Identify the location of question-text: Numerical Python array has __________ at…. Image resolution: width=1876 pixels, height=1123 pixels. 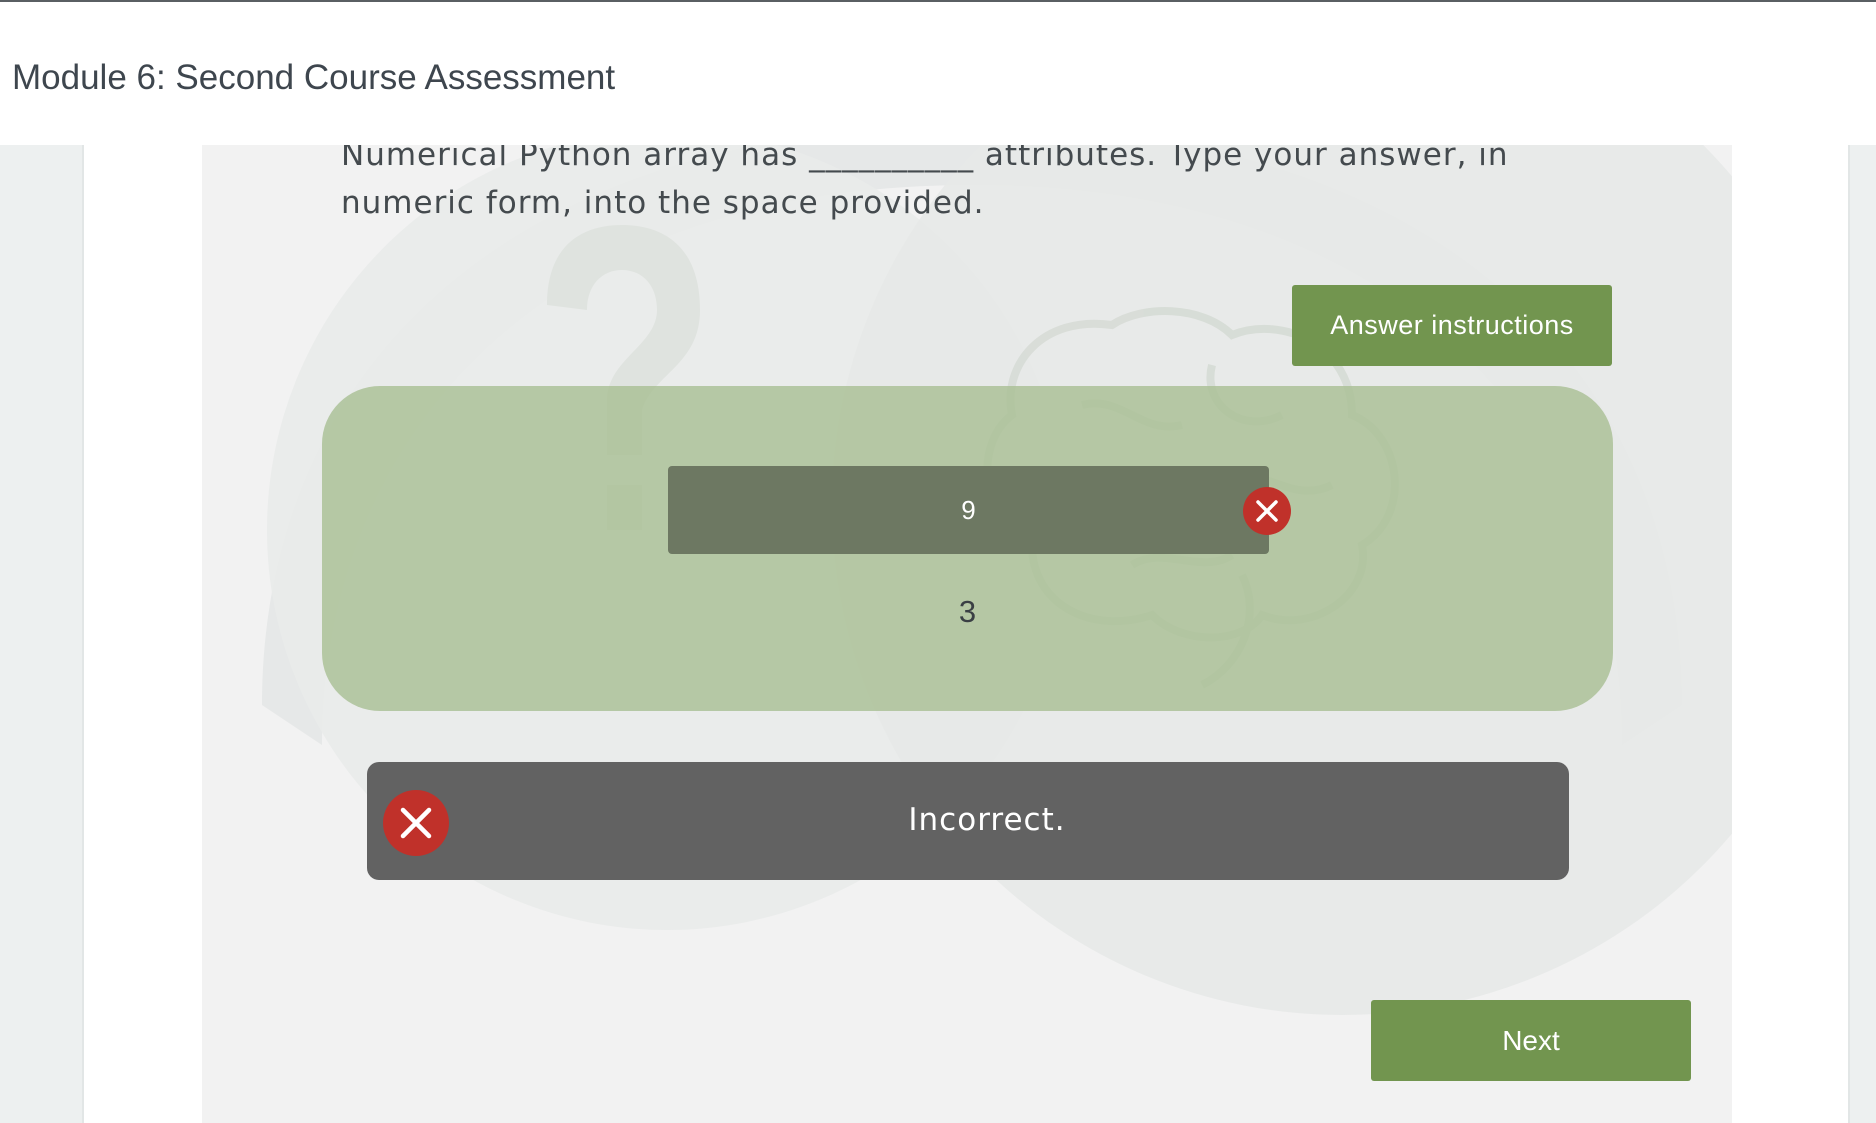
(925, 183).